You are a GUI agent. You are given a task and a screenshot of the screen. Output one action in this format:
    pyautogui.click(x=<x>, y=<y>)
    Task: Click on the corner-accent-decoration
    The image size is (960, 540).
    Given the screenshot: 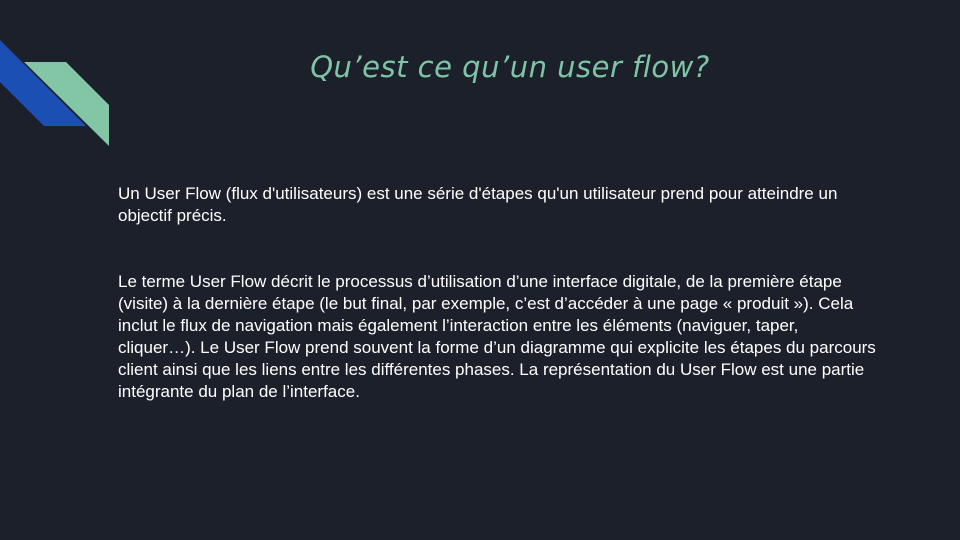 What is the action you would take?
    pyautogui.click(x=54, y=93)
    